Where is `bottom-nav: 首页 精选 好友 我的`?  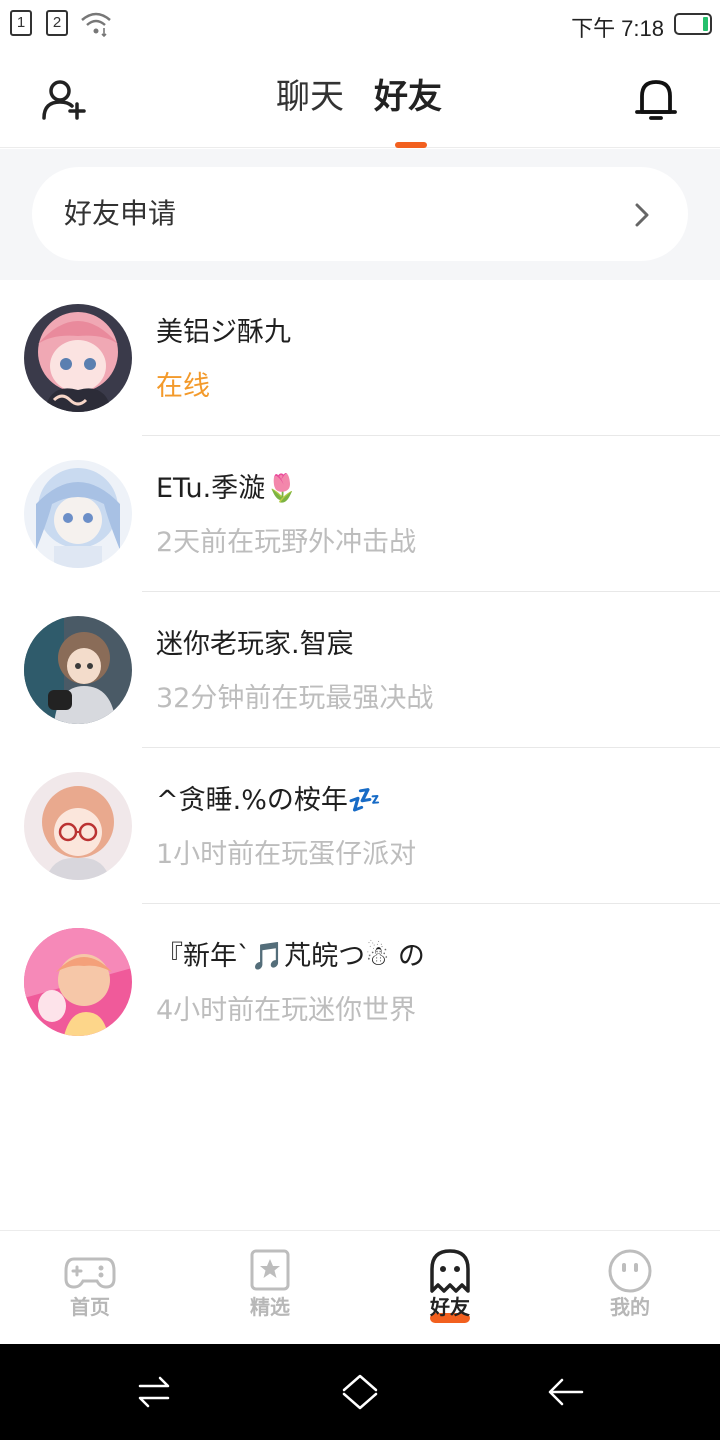
bottom-nav: 首页 精选 好友 我的 is located at coordinates (360, 1287).